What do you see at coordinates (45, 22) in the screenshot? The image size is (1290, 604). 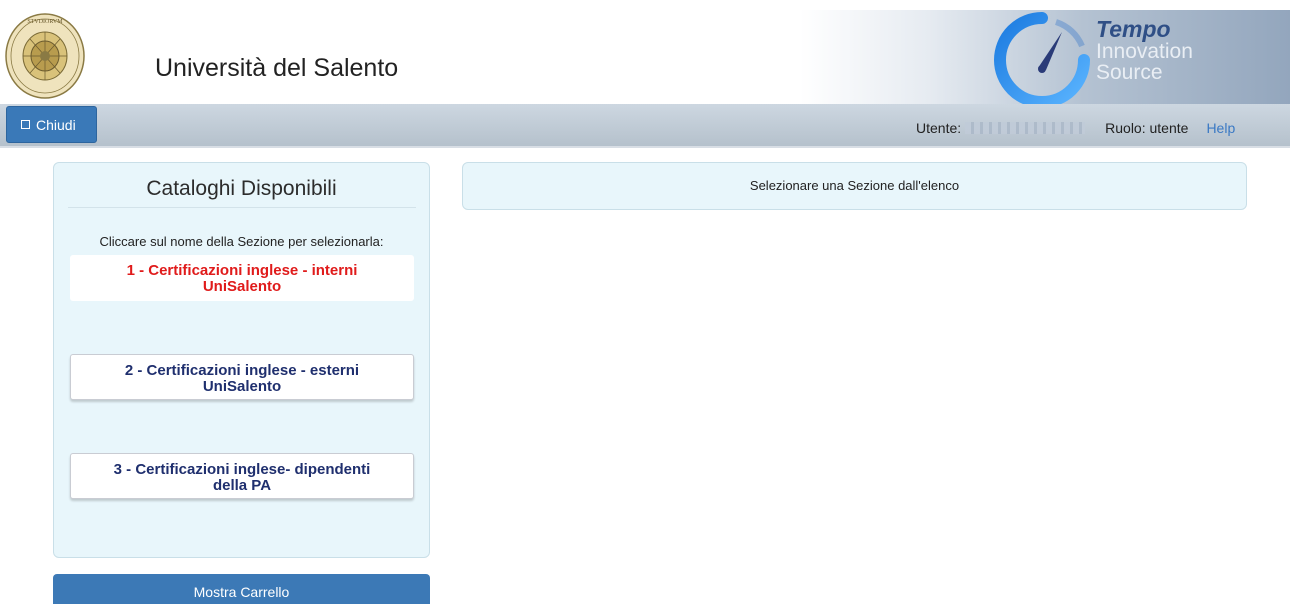 I see `svg-text: STVDIORVM` at bounding box center [45, 22].